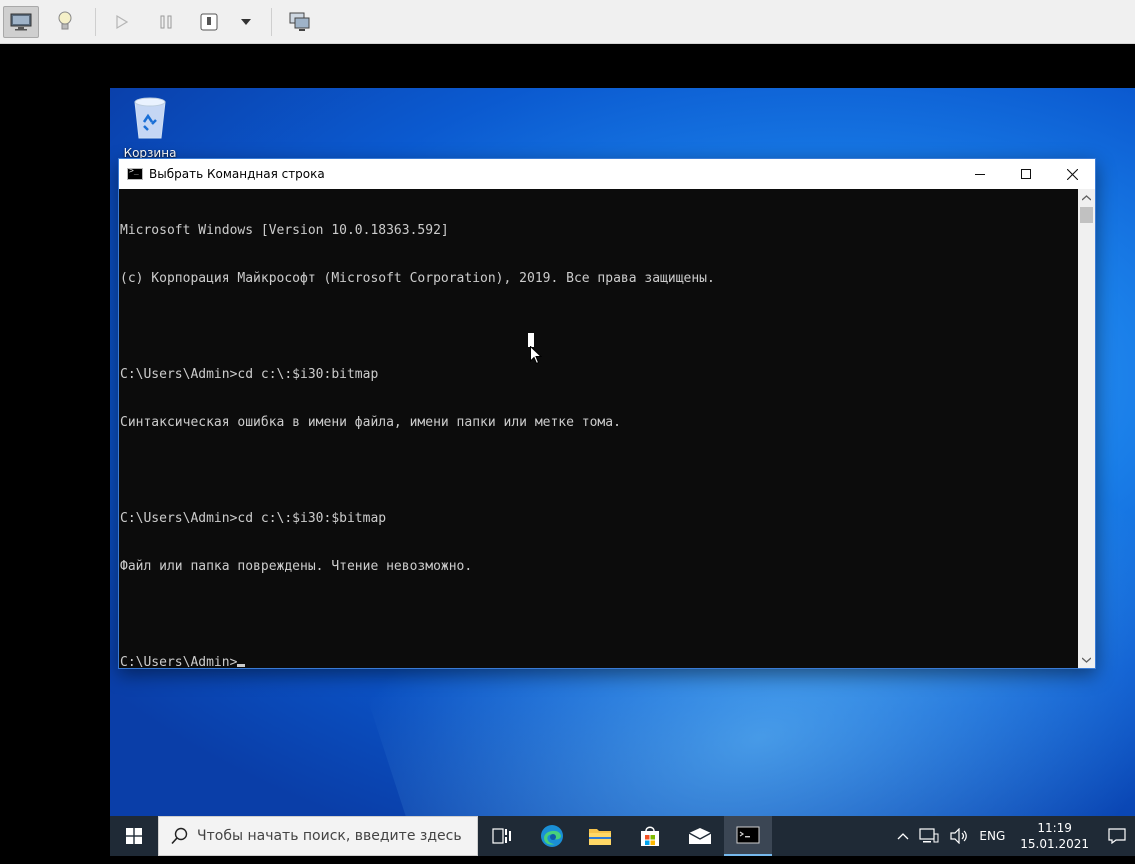  What do you see at coordinates (567, 860) in the screenshot?
I see `host-bottom-border` at bounding box center [567, 860].